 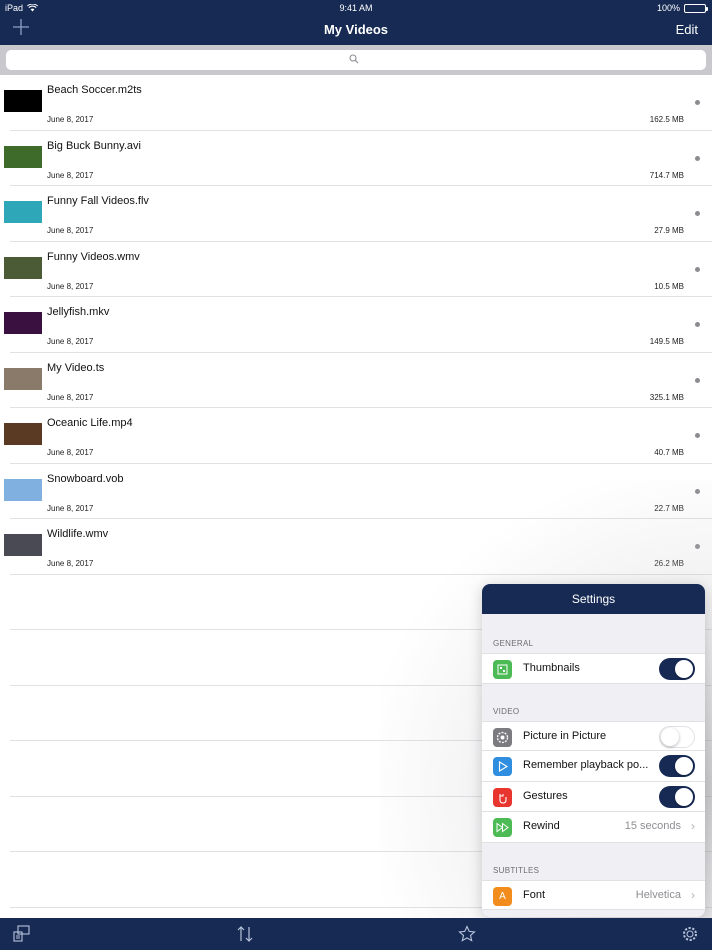 What do you see at coordinates (516, 870) in the screenshot?
I see `section-subtitles: SUBTITLES` at bounding box center [516, 870].